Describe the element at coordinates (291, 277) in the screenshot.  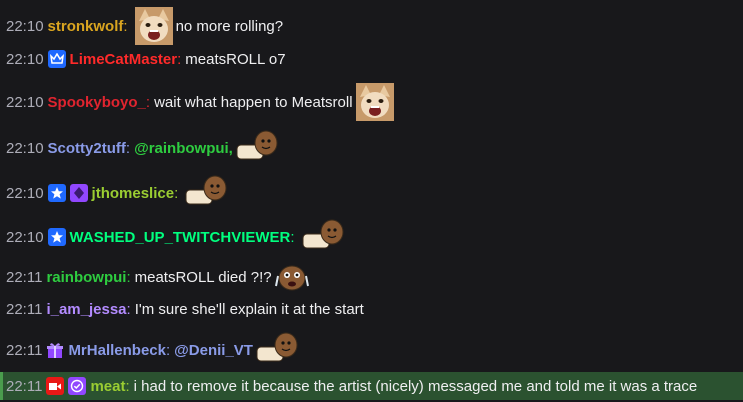
I see `crying-emote` at that location.